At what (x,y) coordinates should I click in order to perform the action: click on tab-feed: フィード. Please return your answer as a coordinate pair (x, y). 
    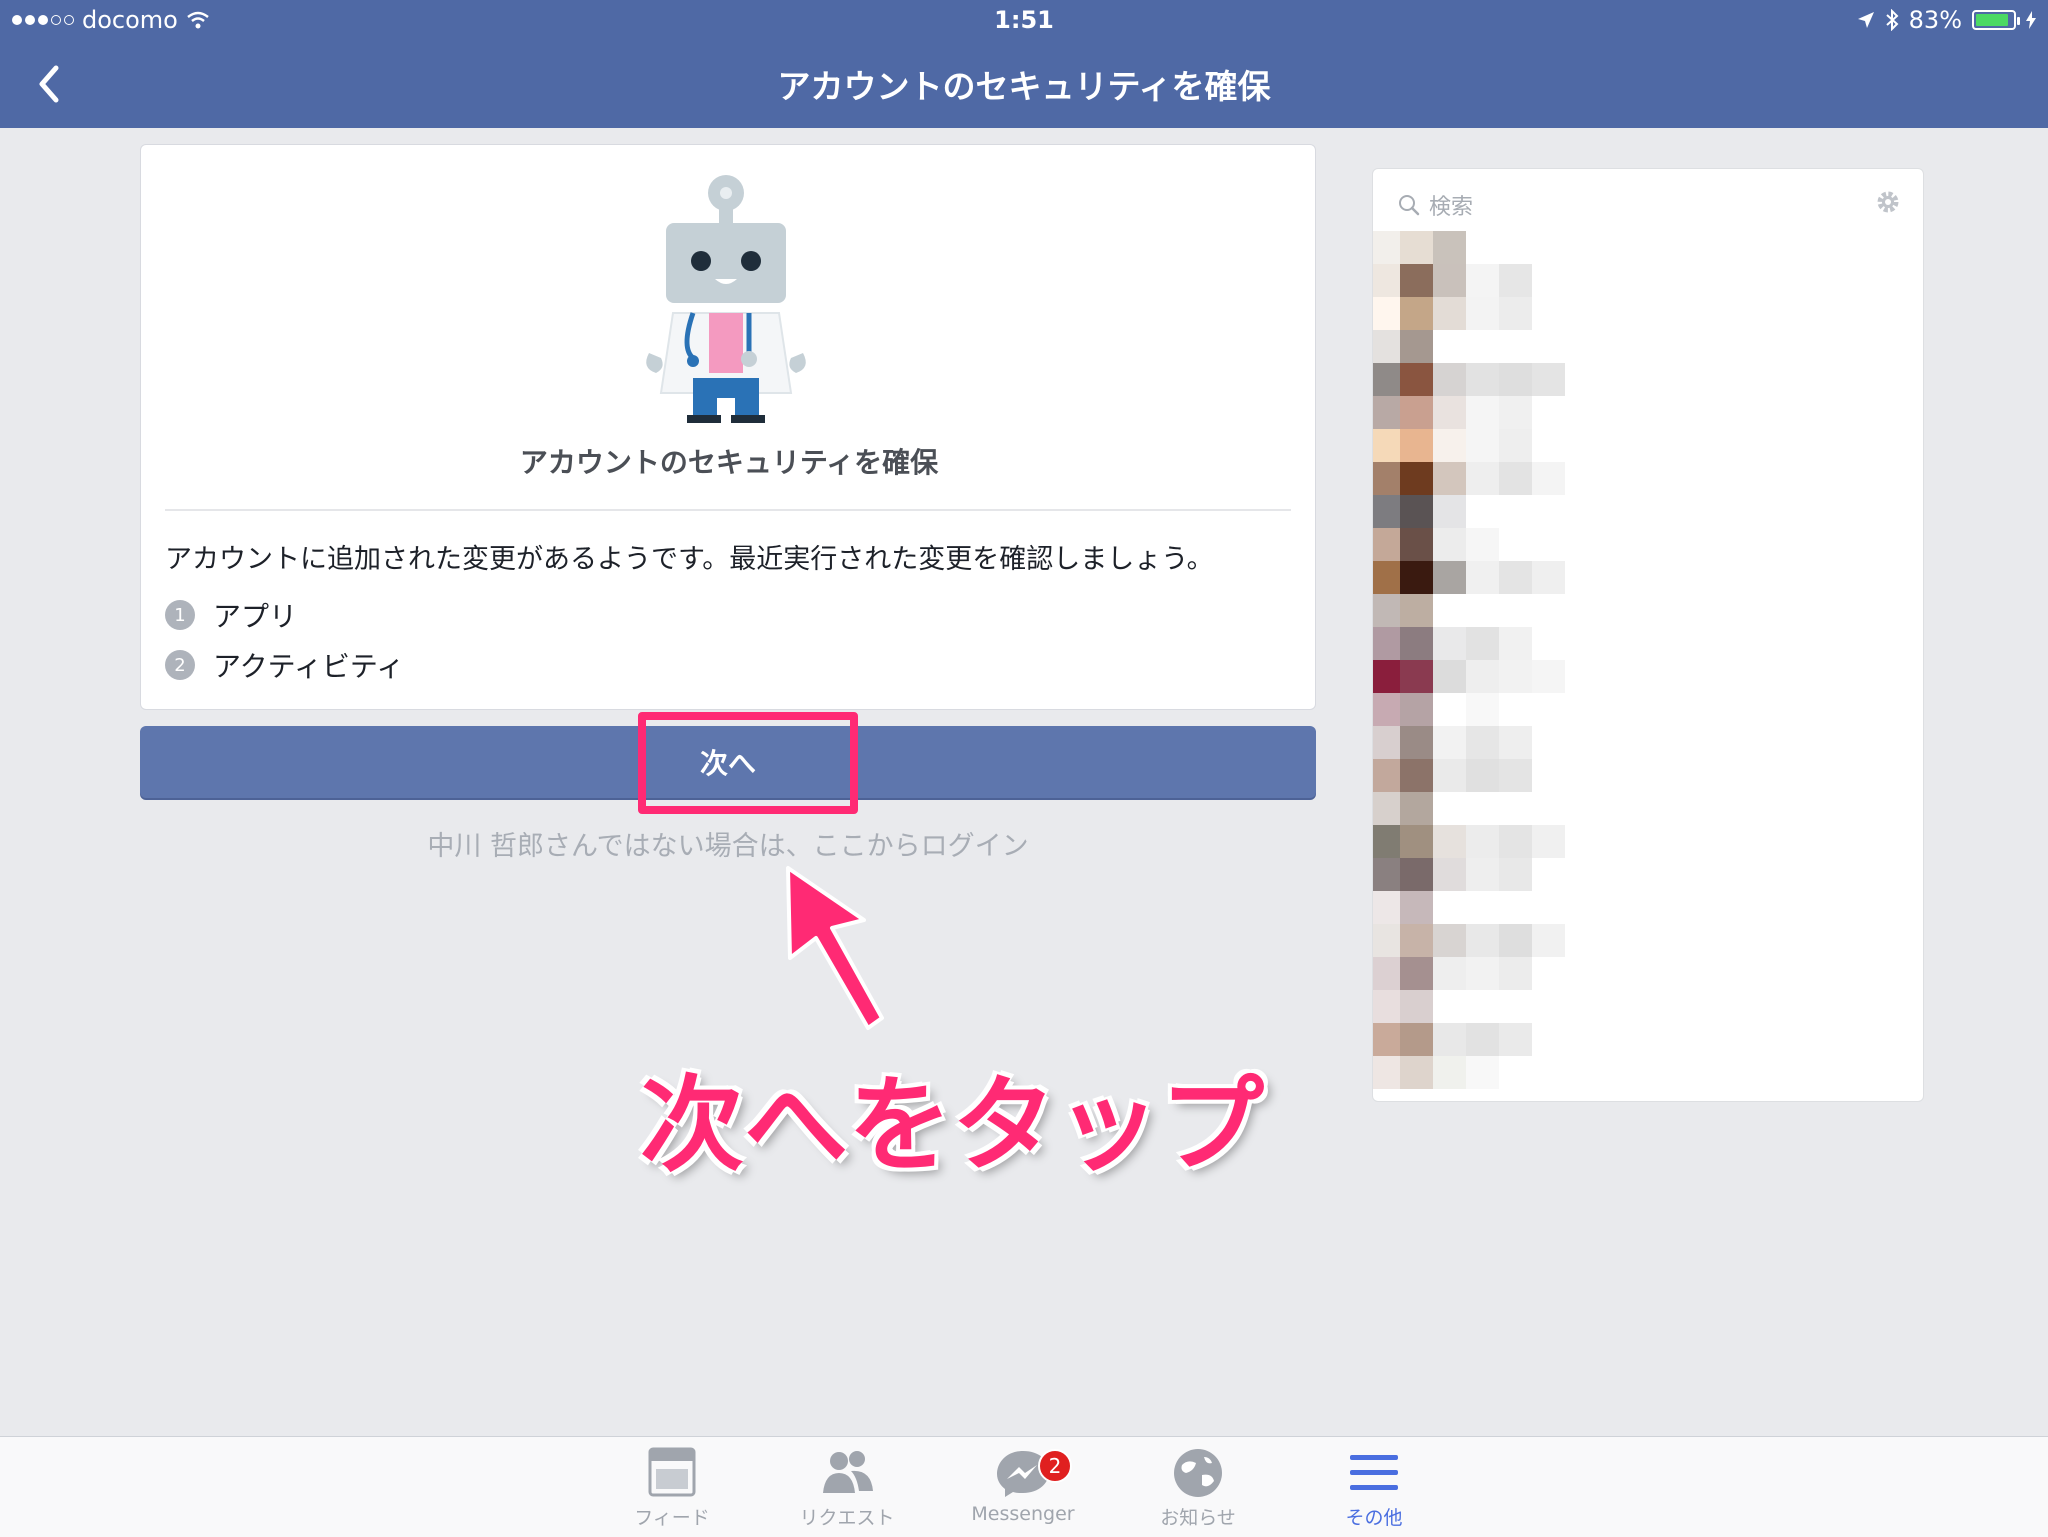
    Looking at the image, I should click on (672, 1490).